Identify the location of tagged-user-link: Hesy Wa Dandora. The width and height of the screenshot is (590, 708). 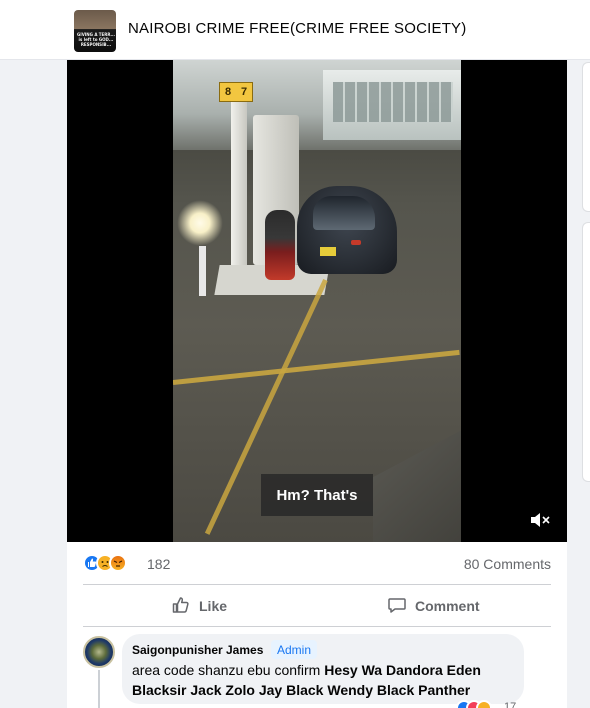
(383, 670).